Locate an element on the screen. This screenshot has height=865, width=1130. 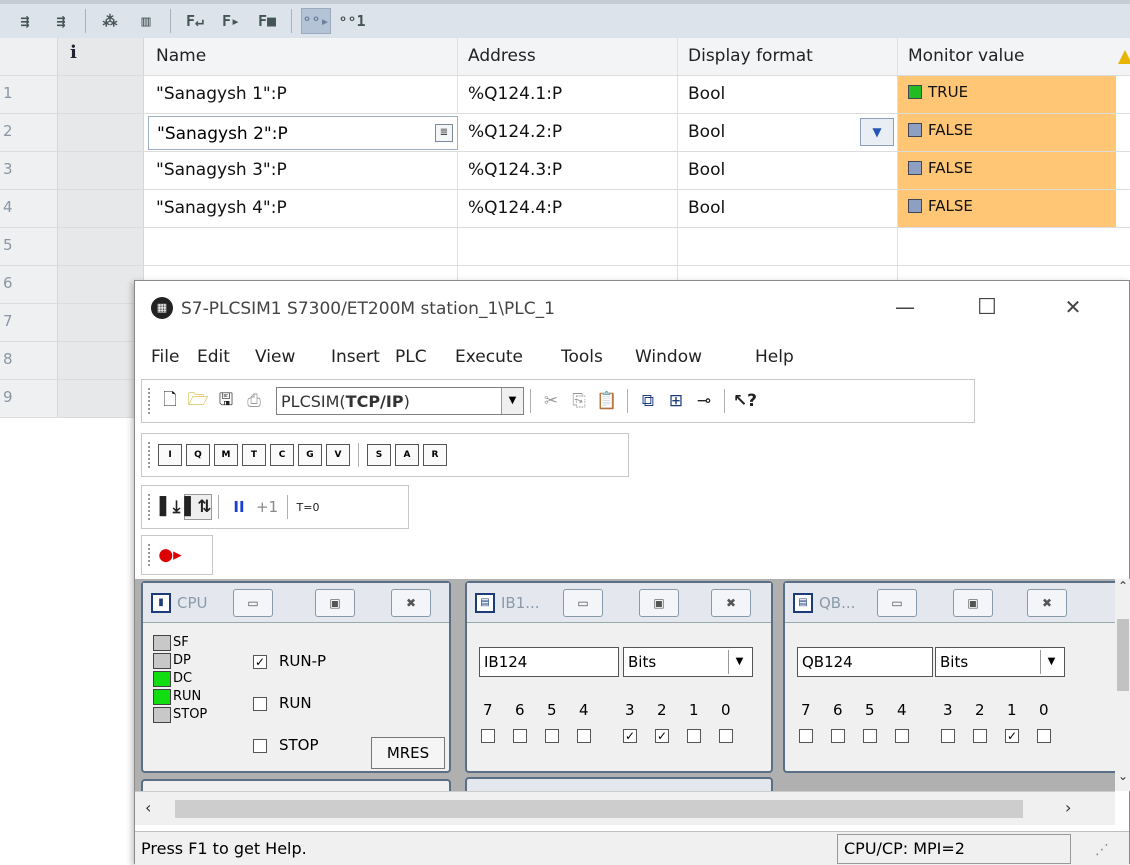
row-number: 5 is located at coordinates (29, 246).